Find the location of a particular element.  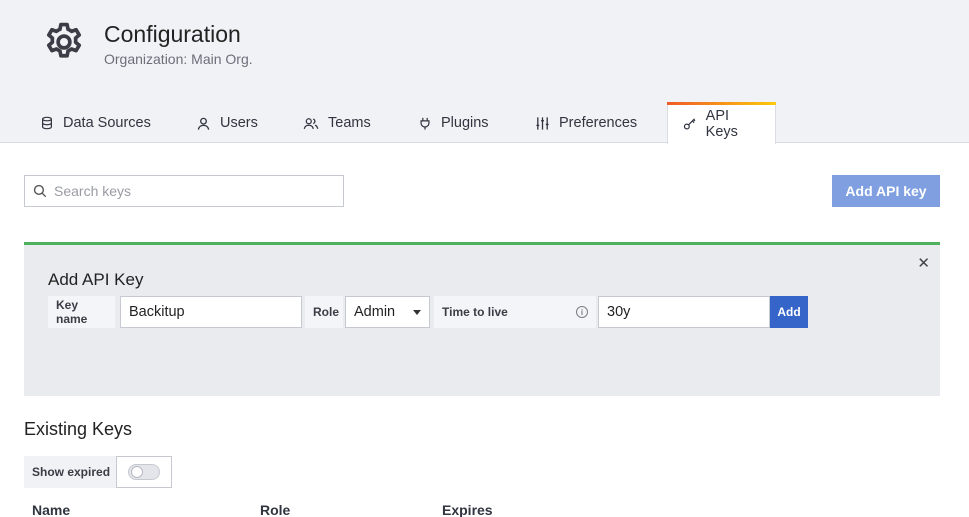

ttl-label: Time to live i is located at coordinates (515, 312).